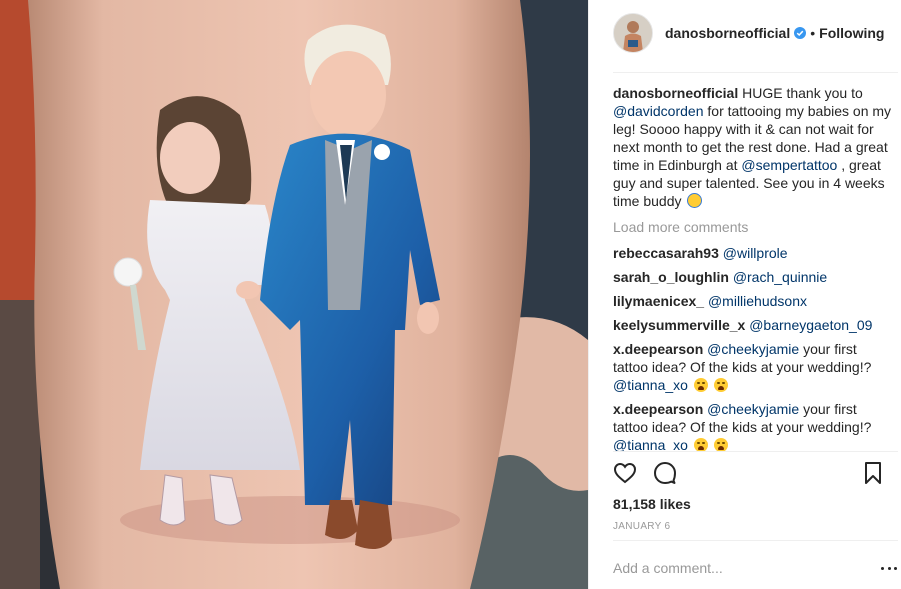 The width and height of the screenshot is (901, 589). I want to click on comment-username: lilymaenicex_, so click(658, 301).